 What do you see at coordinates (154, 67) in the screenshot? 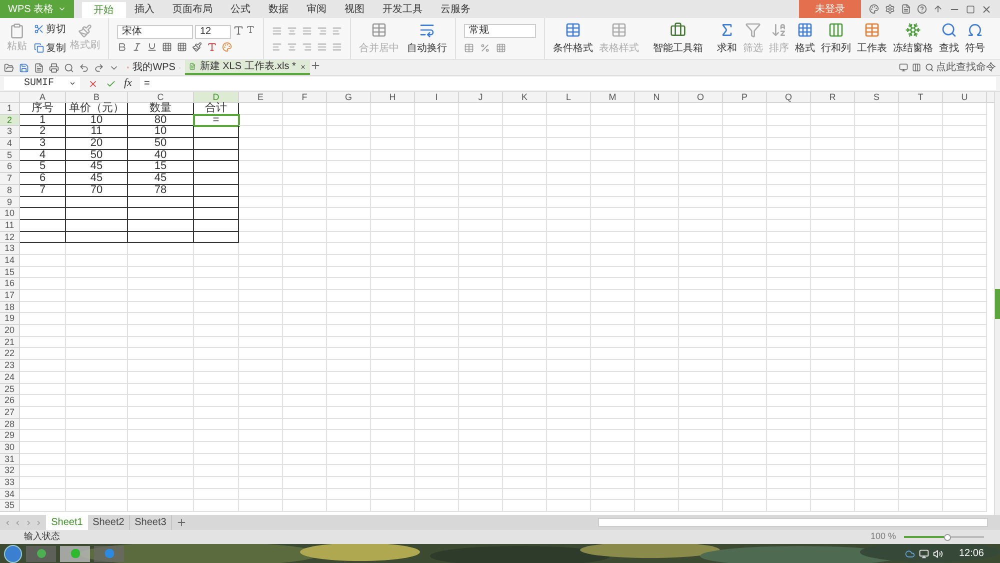
I see `document-tab: 我的WPS` at bounding box center [154, 67].